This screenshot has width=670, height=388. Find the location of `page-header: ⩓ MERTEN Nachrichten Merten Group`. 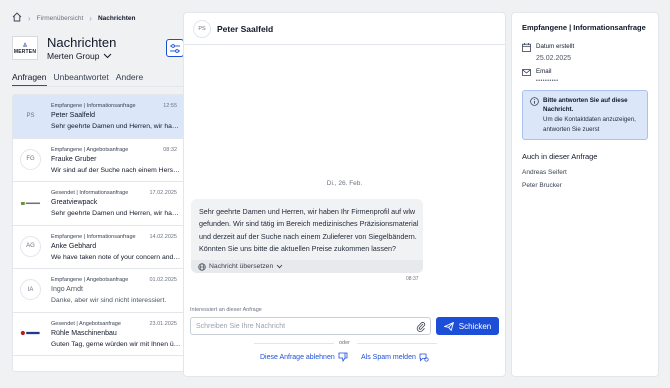

page-header: ⩓ MERTEN Nachrichten Merten Group is located at coordinates (98, 50).